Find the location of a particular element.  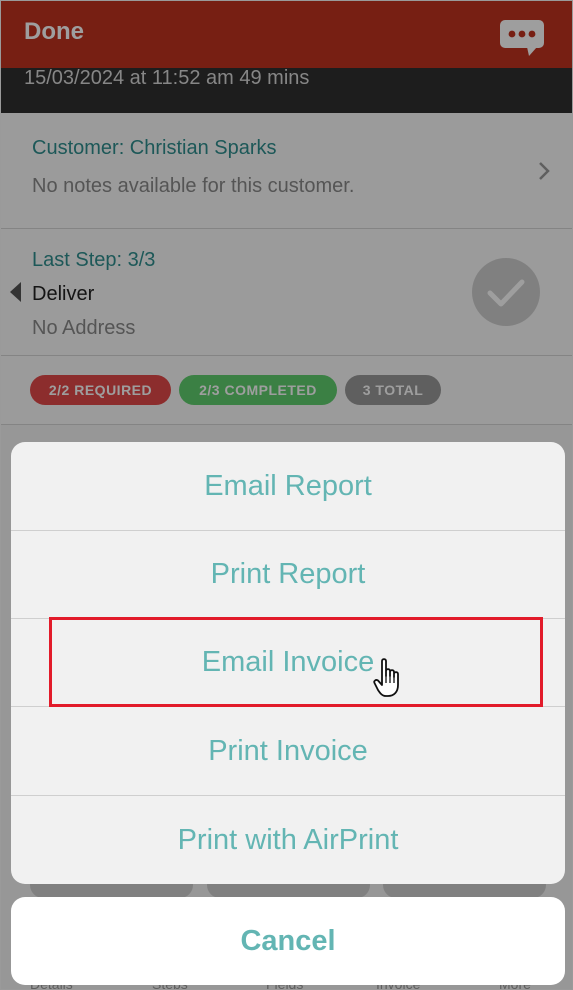

cancel-button: Cancel is located at coordinates (288, 941).